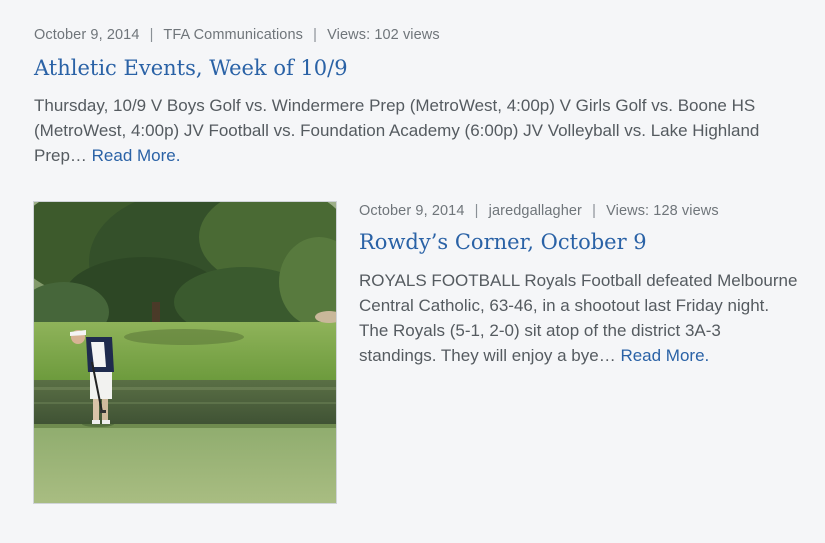  Describe the element at coordinates (233, 35) in the screenshot. I see `post-author: TFA Communications` at that location.